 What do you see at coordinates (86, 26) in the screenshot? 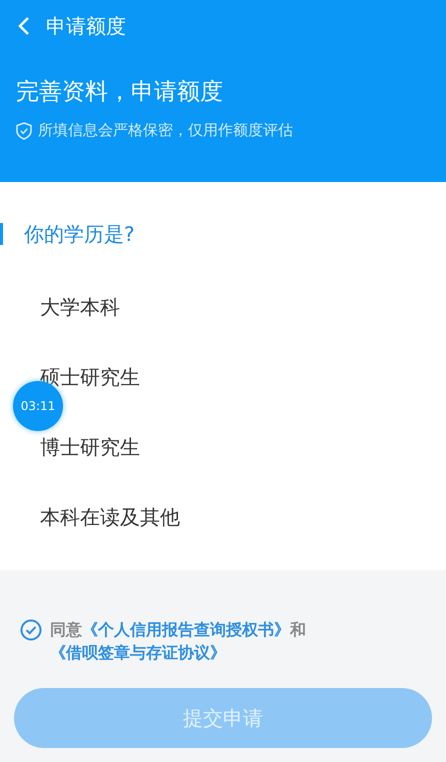
I see `page-title: 申请额度` at bounding box center [86, 26].